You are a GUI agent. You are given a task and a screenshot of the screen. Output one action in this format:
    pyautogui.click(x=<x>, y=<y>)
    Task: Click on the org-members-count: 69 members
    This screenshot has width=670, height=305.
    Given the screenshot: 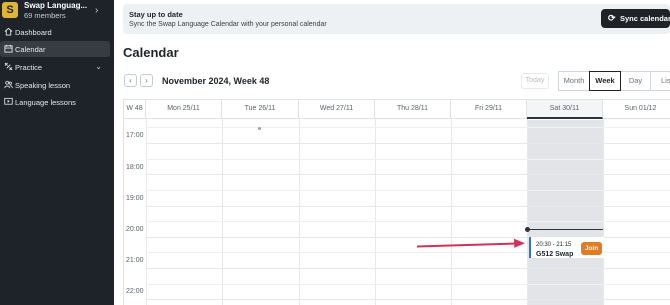 What is the action you would take?
    pyautogui.click(x=45, y=15)
    